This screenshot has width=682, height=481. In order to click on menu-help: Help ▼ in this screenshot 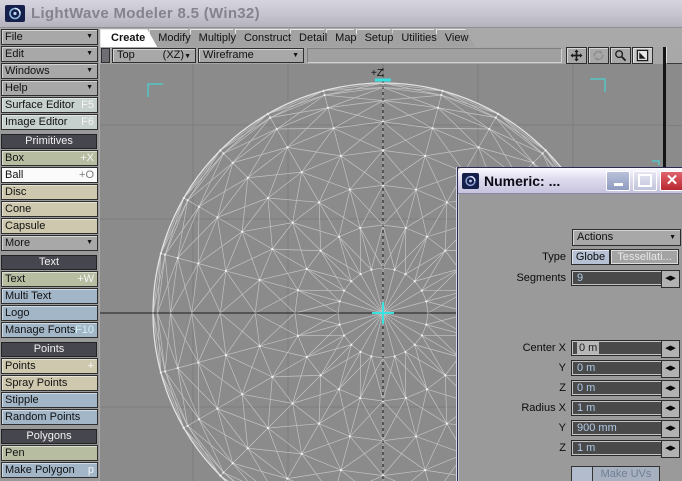, I will do `click(49, 88)`.